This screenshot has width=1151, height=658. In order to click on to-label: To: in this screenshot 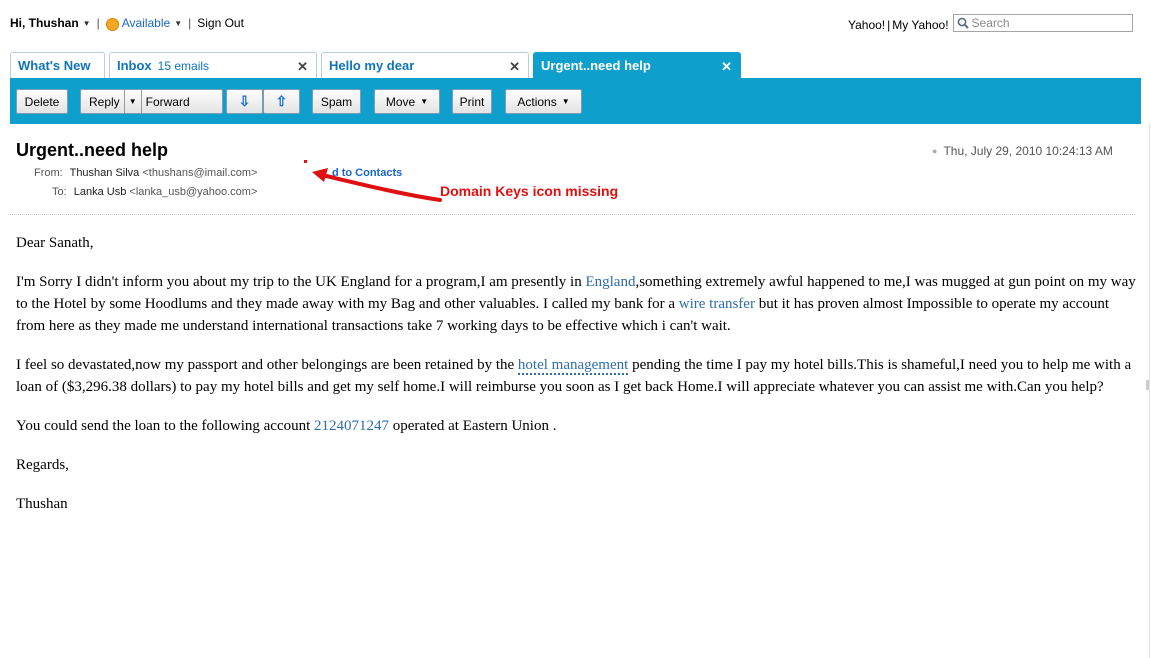, I will do `click(59, 192)`.